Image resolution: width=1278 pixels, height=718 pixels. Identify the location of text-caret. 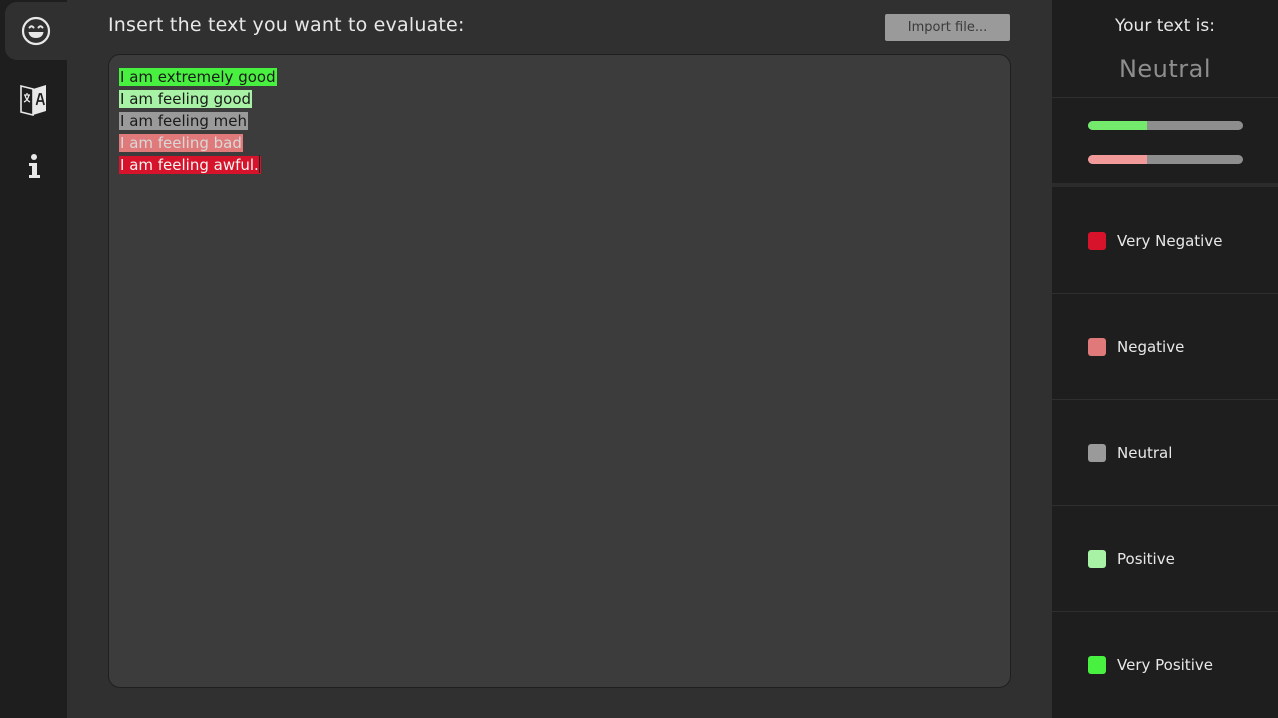
(259, 164).